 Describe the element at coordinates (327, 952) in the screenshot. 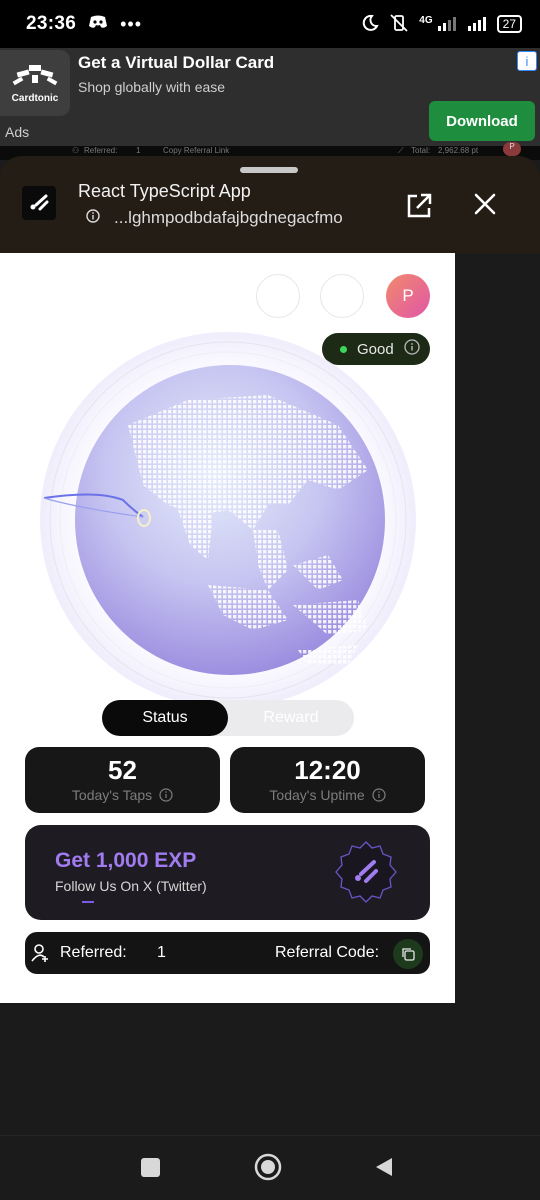

I see `referral-code-label: Referral Code:` at that location.